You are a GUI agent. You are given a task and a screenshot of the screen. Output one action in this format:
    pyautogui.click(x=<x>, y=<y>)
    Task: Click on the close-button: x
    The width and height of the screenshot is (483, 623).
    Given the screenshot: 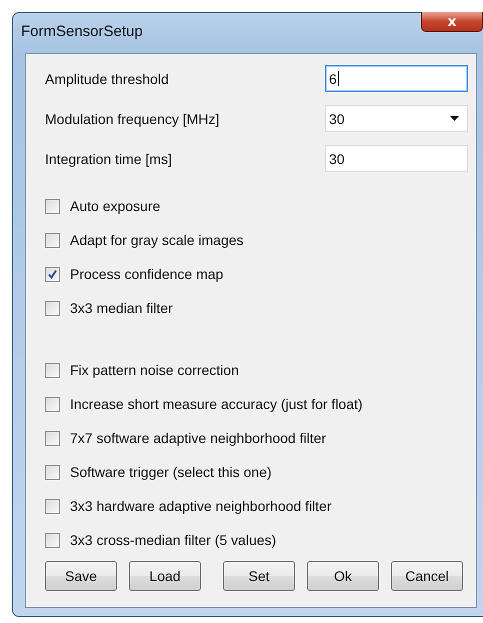 What is the action you would take?
    pyautogui.click(x=452, y=22)
    